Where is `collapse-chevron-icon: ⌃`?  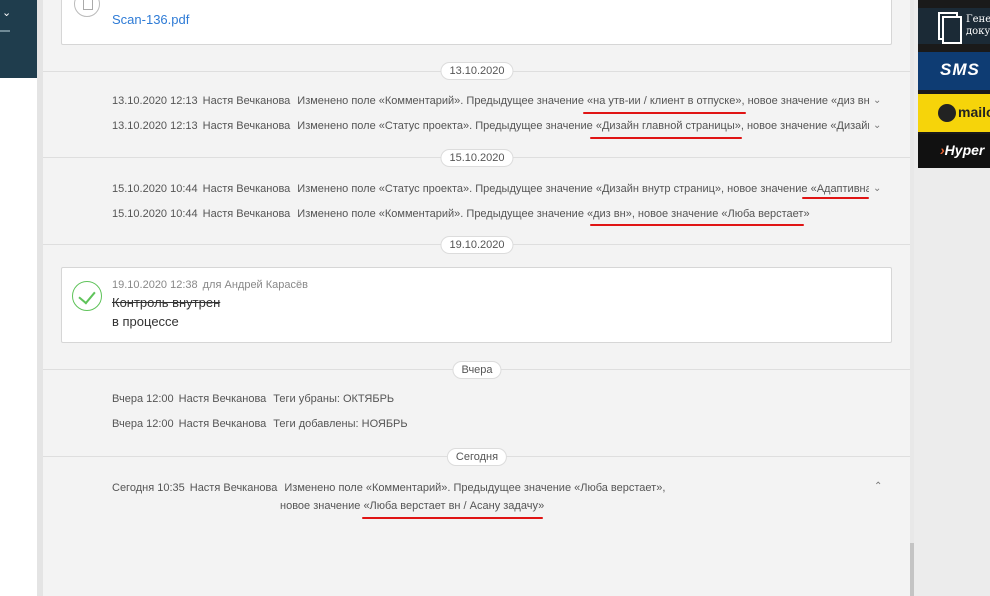
collapse-chevron-icon: ⌃ is located at coordinates (878, 486).